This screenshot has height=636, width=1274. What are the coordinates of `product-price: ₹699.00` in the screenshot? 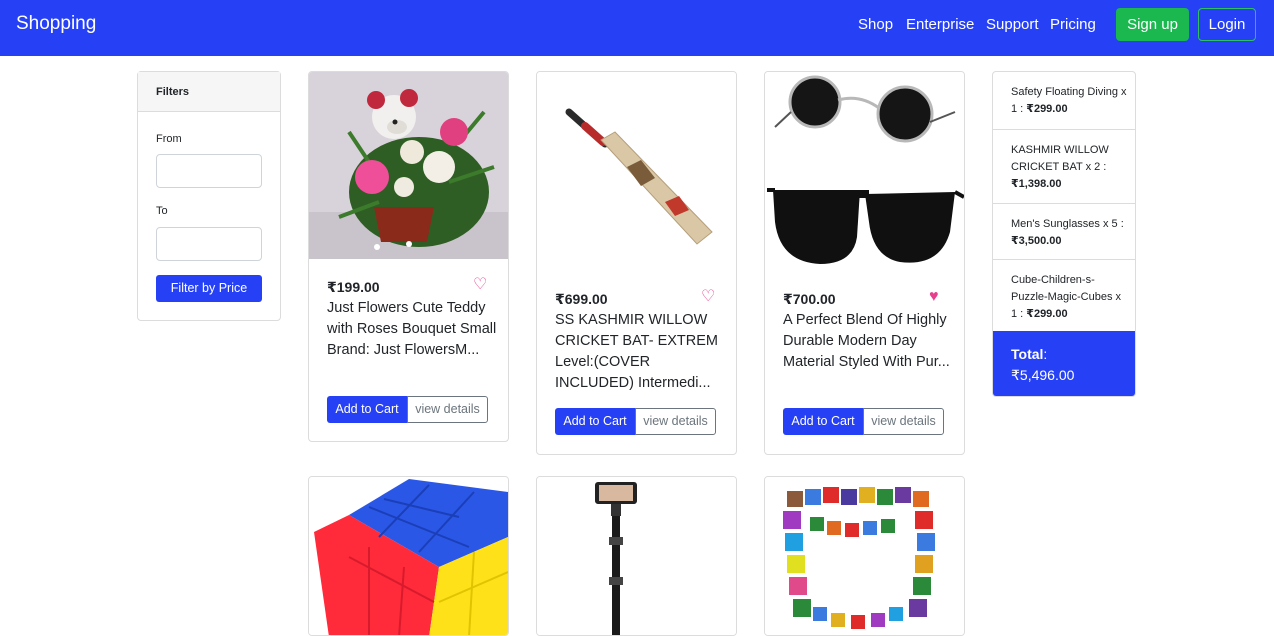 It's located at (581, 299).